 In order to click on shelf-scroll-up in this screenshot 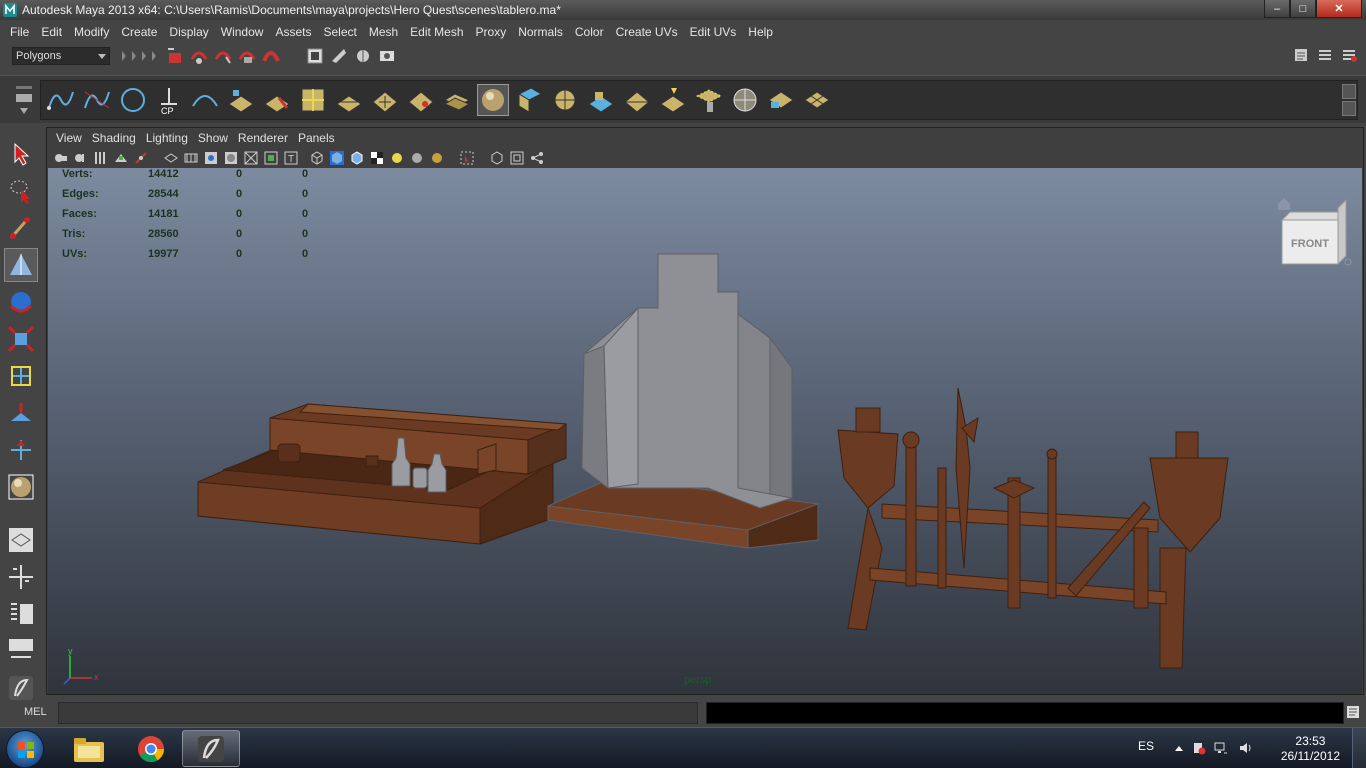, I will do `click(1349, 91)`.